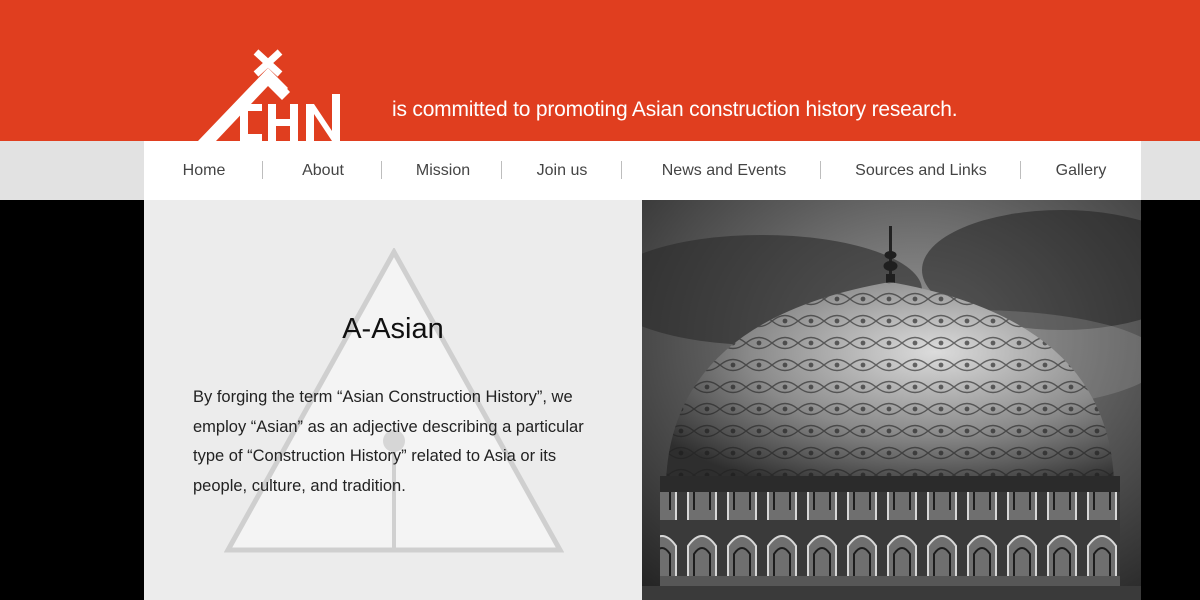 The width and height of the screenshot is (1200, 600). Describe the element at coordinates (1081, 170) in the screenshot. I see `nav-item-gallery: Gallery` at that location.